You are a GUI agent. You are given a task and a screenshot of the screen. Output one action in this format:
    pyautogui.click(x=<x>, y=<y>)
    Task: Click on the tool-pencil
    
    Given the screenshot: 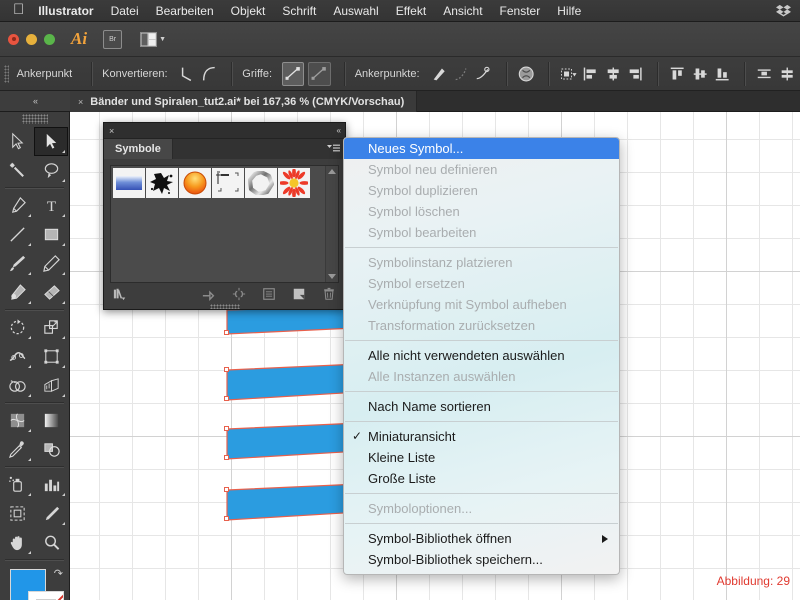 What is the action you would take?
    pyautogui.click(x=51, y=263)
    